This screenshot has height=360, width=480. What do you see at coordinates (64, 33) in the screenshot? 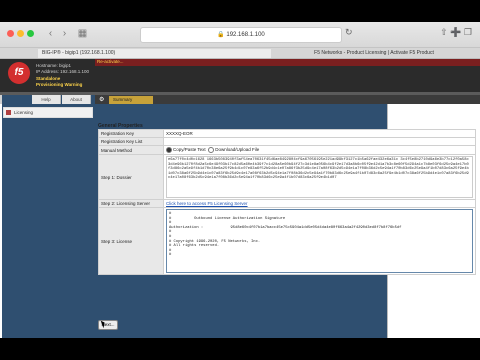
I see `forward-arrow-icon: ›` at bounding box center [64, 33].